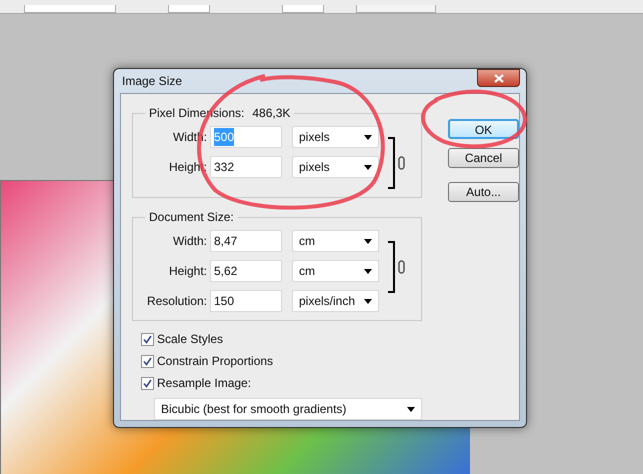 This screenshot has height=474, width=643. What do you see at coordinates (215, 361) in the screenshot?
I see `checkbox-label: Constrain Proportions` at bounding box center [215, 361].